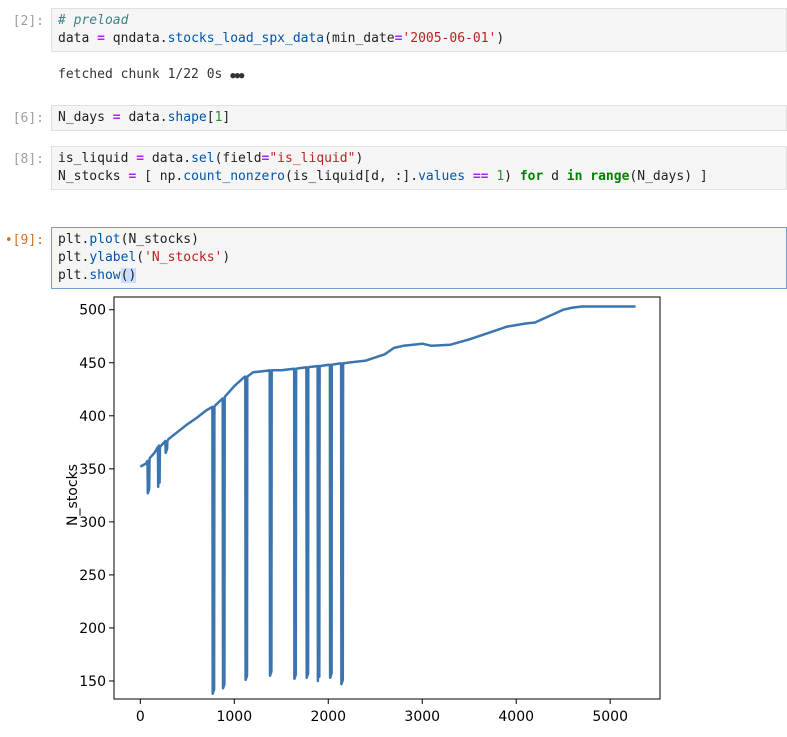  I want to click on code-token: (is_liquid[d, :]., so click(352, 176).